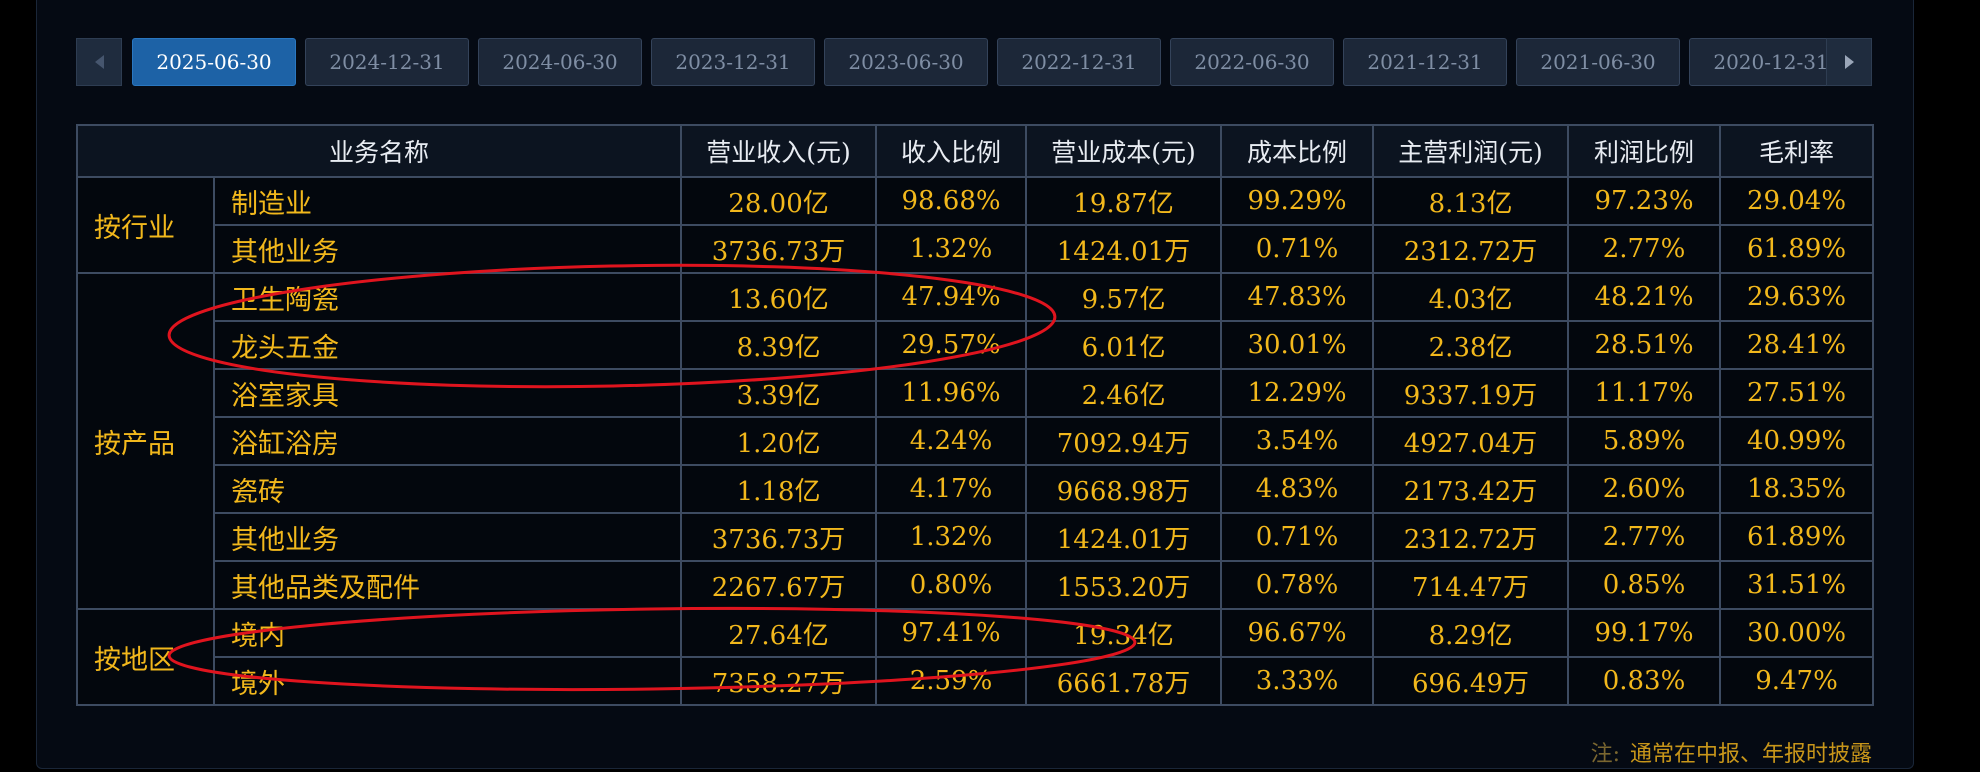  I want to click on tab-period: 2022-06-30, so click(1252, 62).